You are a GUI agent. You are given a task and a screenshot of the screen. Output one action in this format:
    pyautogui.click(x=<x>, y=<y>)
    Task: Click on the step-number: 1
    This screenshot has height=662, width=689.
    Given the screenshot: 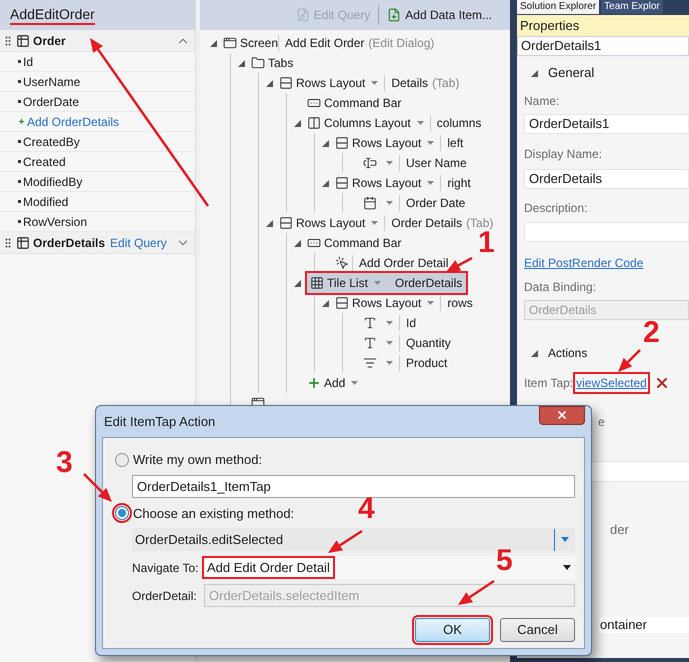 What is the action you would take?
    pyautogui.click(x=486, y=243)
    